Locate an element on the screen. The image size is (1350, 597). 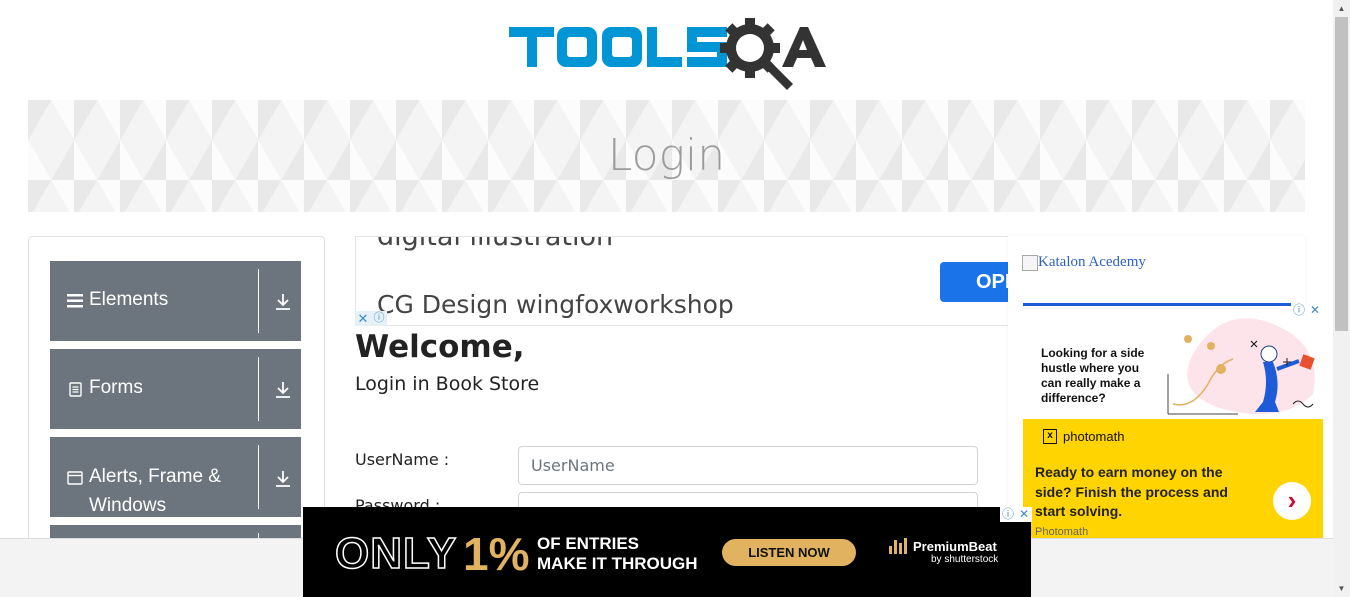
ad-tagline-line2: MAKE IT THROUGH is located at coordinates (617, 563).